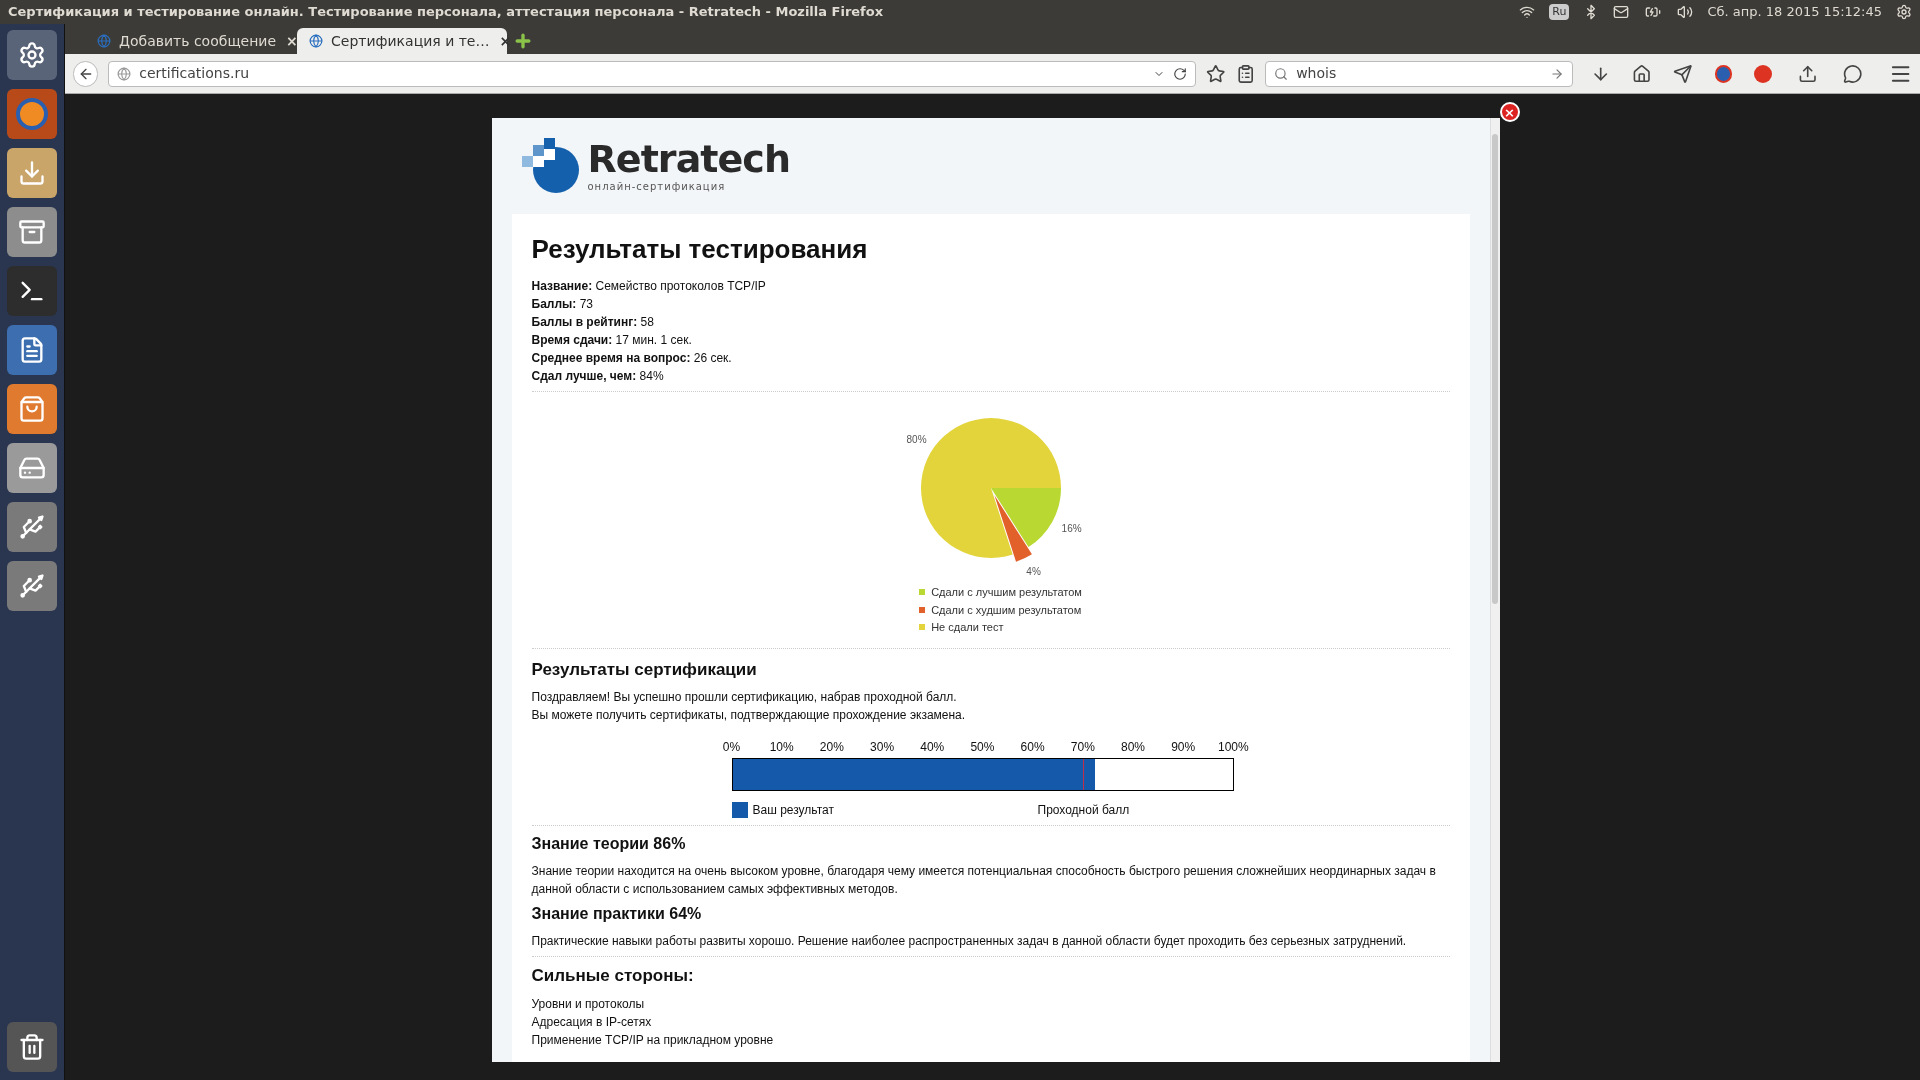 The height and width of the screenshot is (1080, 1920). I want to click on volume-icon, so click(1685, 12).